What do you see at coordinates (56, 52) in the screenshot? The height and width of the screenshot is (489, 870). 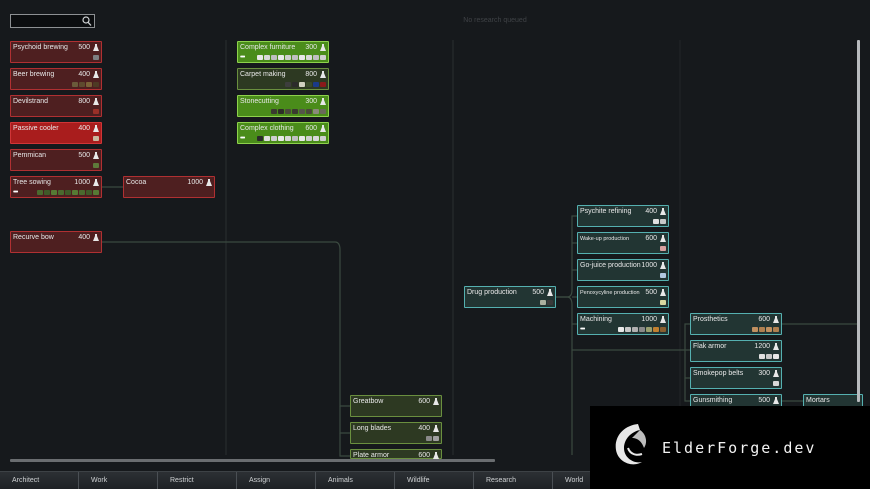 I see `research-project-psychoid-brewing: Psychoid brewing 500` at bounding box center [56, 52].